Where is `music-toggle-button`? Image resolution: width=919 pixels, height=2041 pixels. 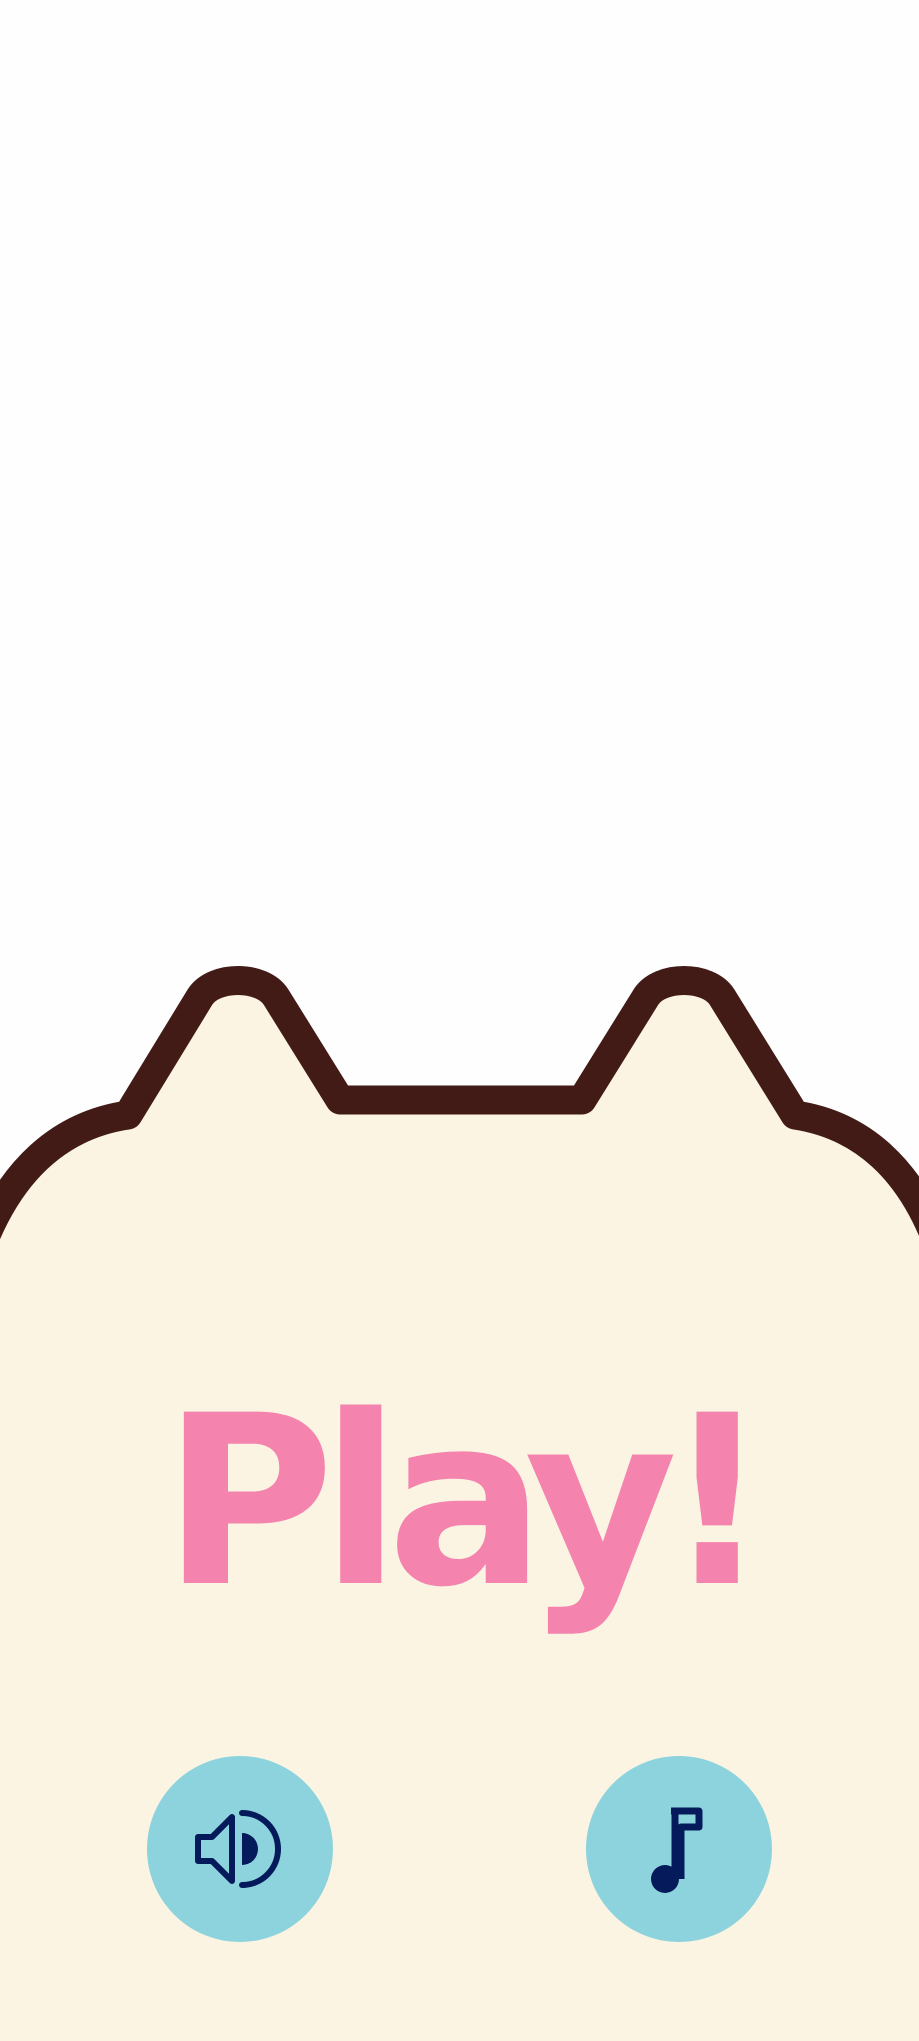 music-toggle-button is located at coordinates (679, 1849).